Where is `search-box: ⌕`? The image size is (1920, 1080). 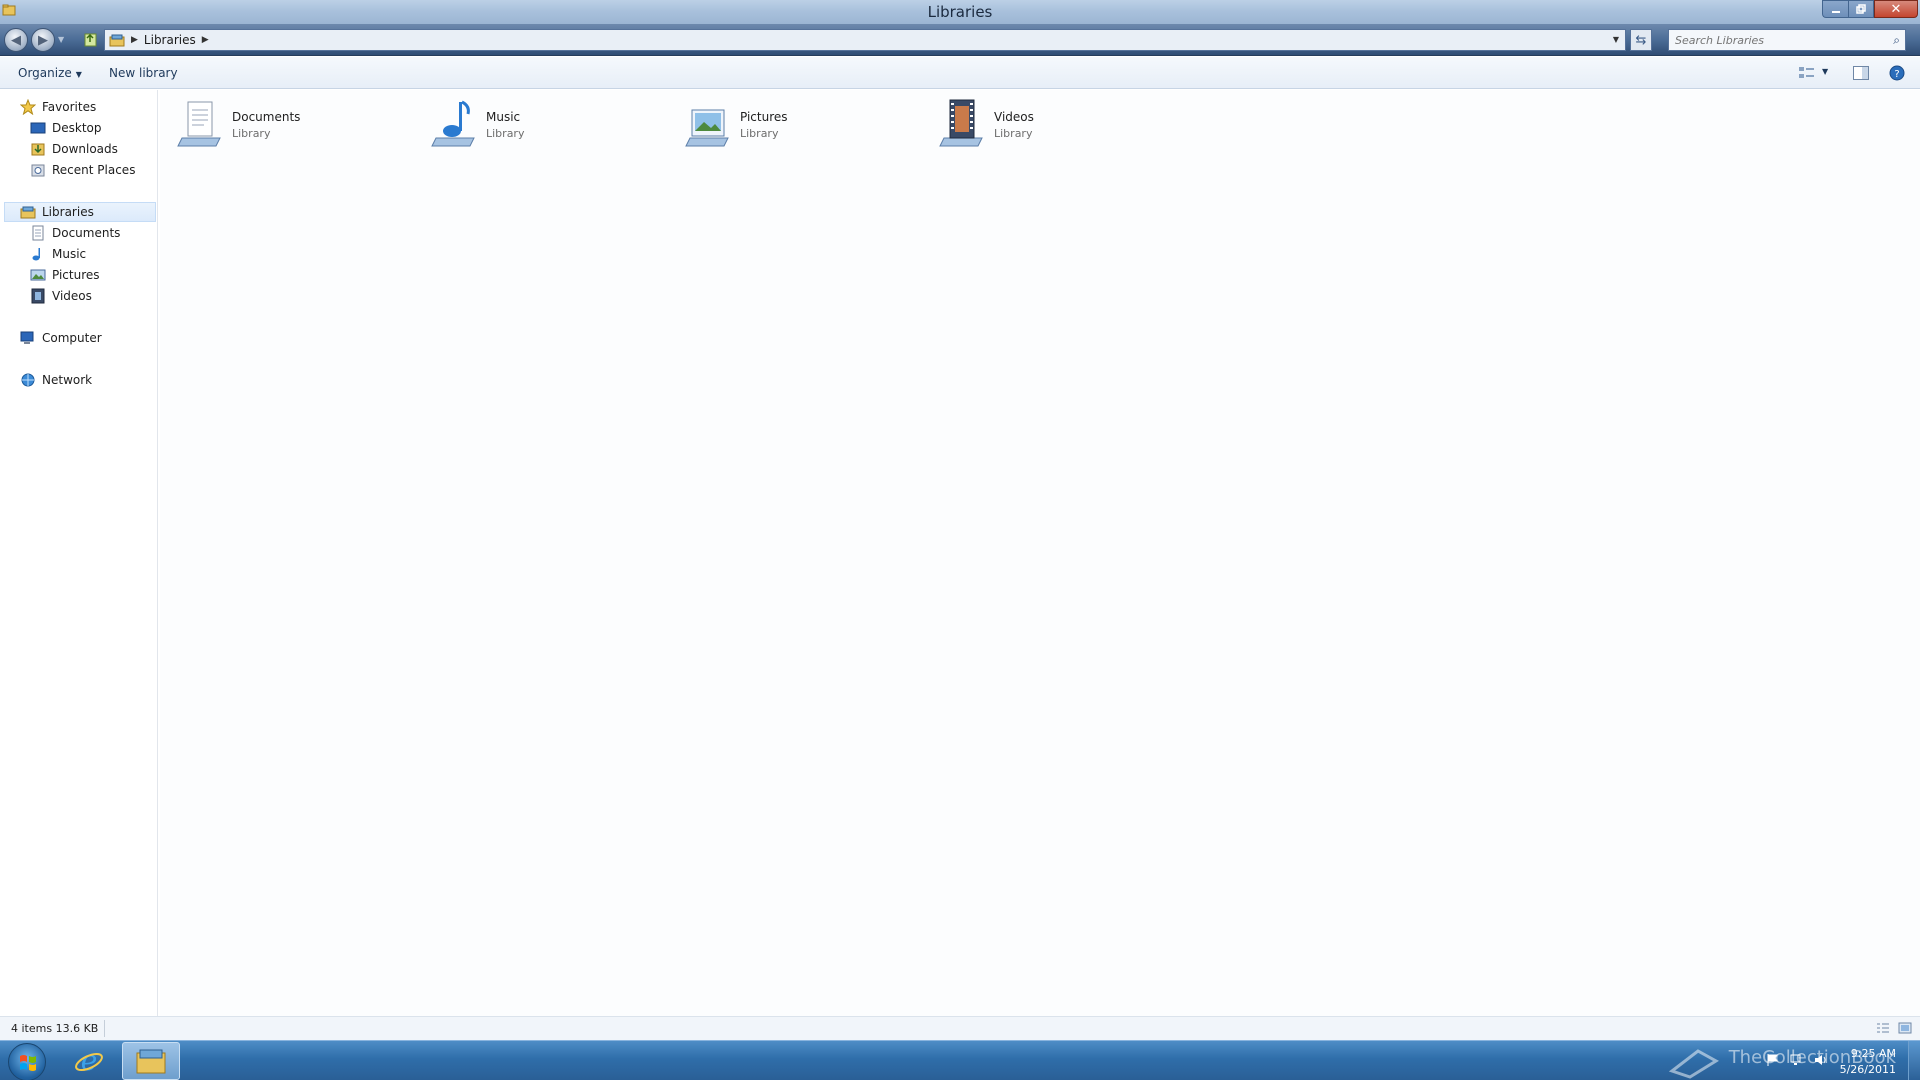
search-box: ⌕ is located at coordinates (1787, 40).